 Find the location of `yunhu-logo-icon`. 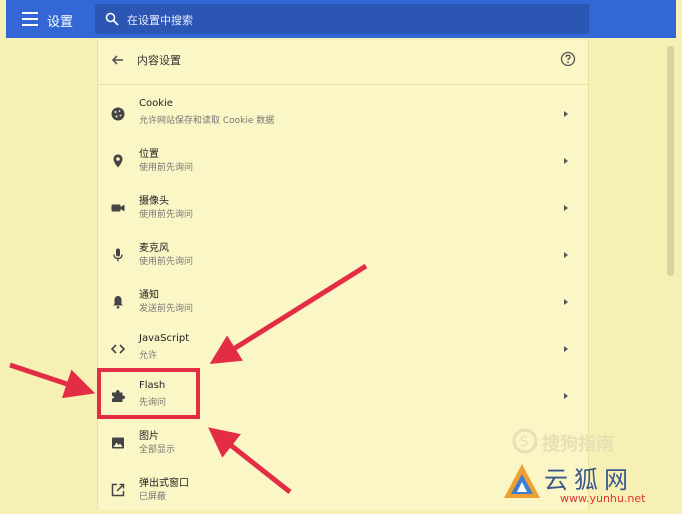

yunhu-logo-icon is located at coordinates (522, 481).